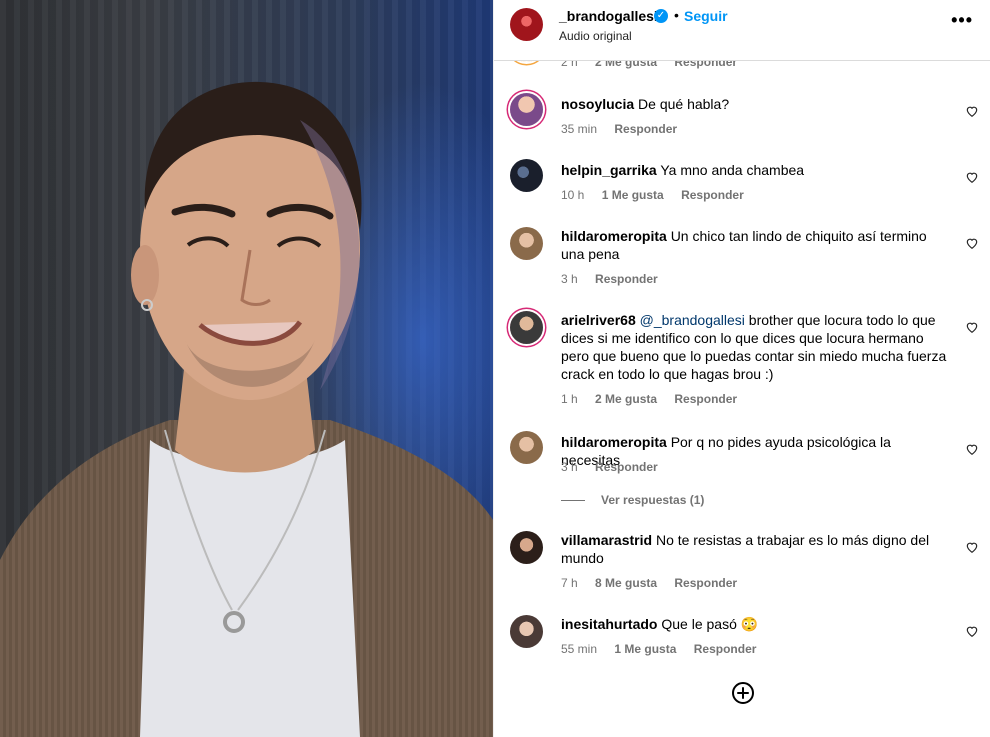  I want to click on comment-mention: @_brandogallesi, so click(692, 320).